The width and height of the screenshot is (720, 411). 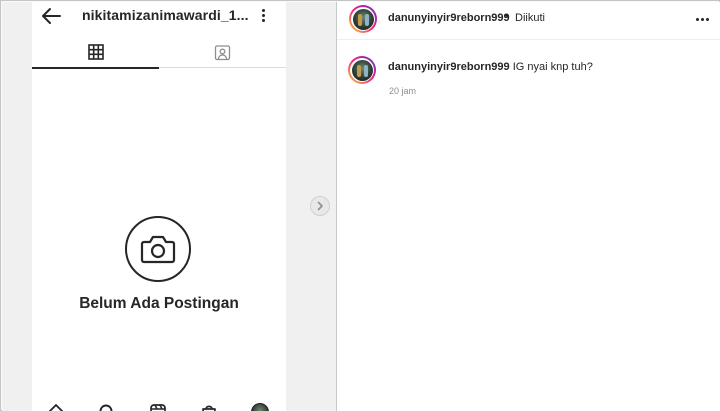 I want to click on search-icon, so click(x=107, y=407).